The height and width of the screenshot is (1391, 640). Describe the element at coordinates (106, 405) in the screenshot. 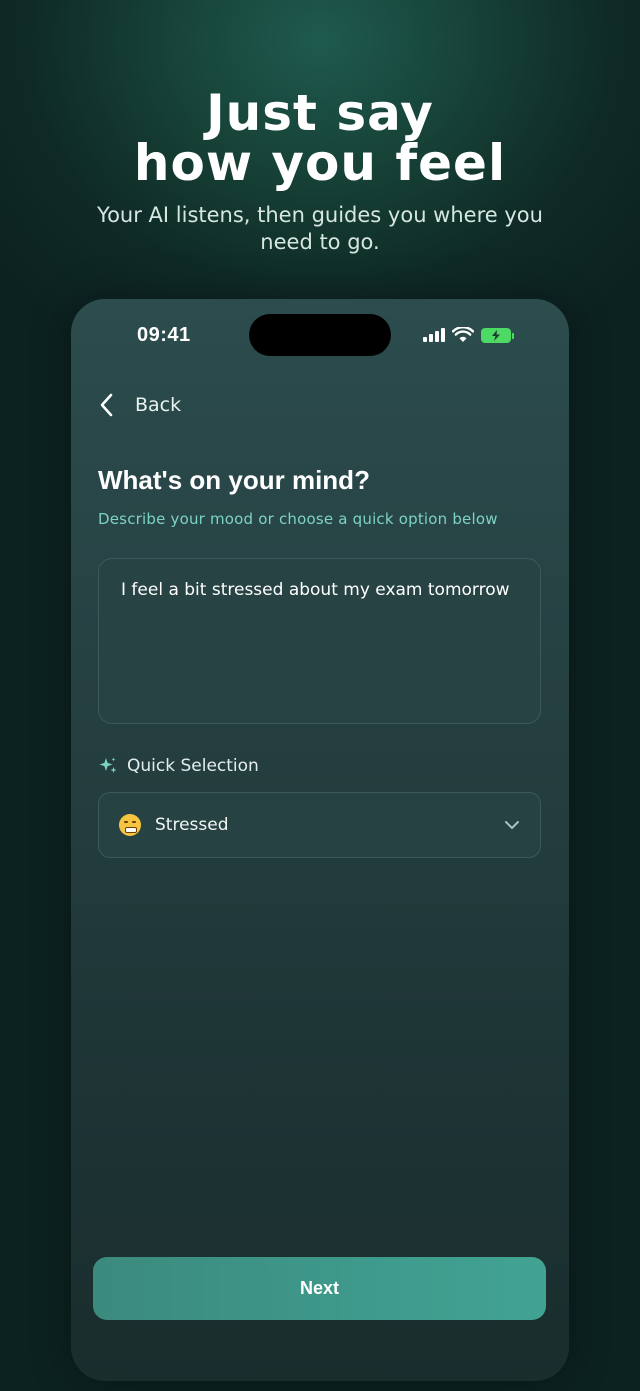

I see `chevron-left-icon` at that location.